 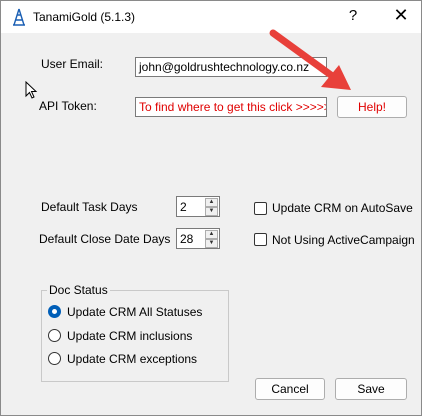 What do you see at coordinates (371, 389) in the screenshot?
I see `save-button: Save` at bounding box center [371, 389].